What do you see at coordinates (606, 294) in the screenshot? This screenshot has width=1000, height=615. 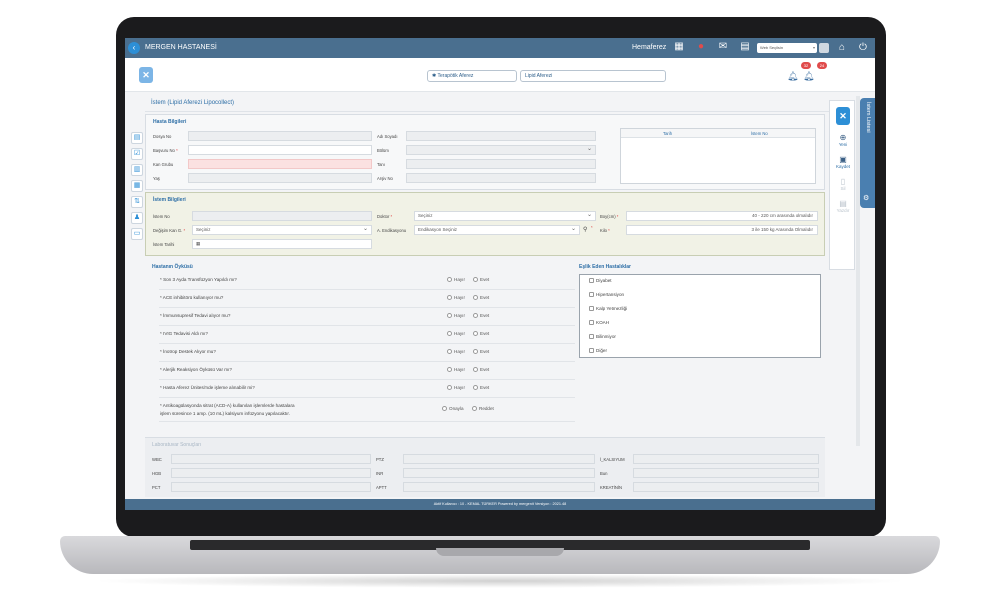 I see `checkbox-hypertension: Hipertansiyon` at bounding box center [606, 294].